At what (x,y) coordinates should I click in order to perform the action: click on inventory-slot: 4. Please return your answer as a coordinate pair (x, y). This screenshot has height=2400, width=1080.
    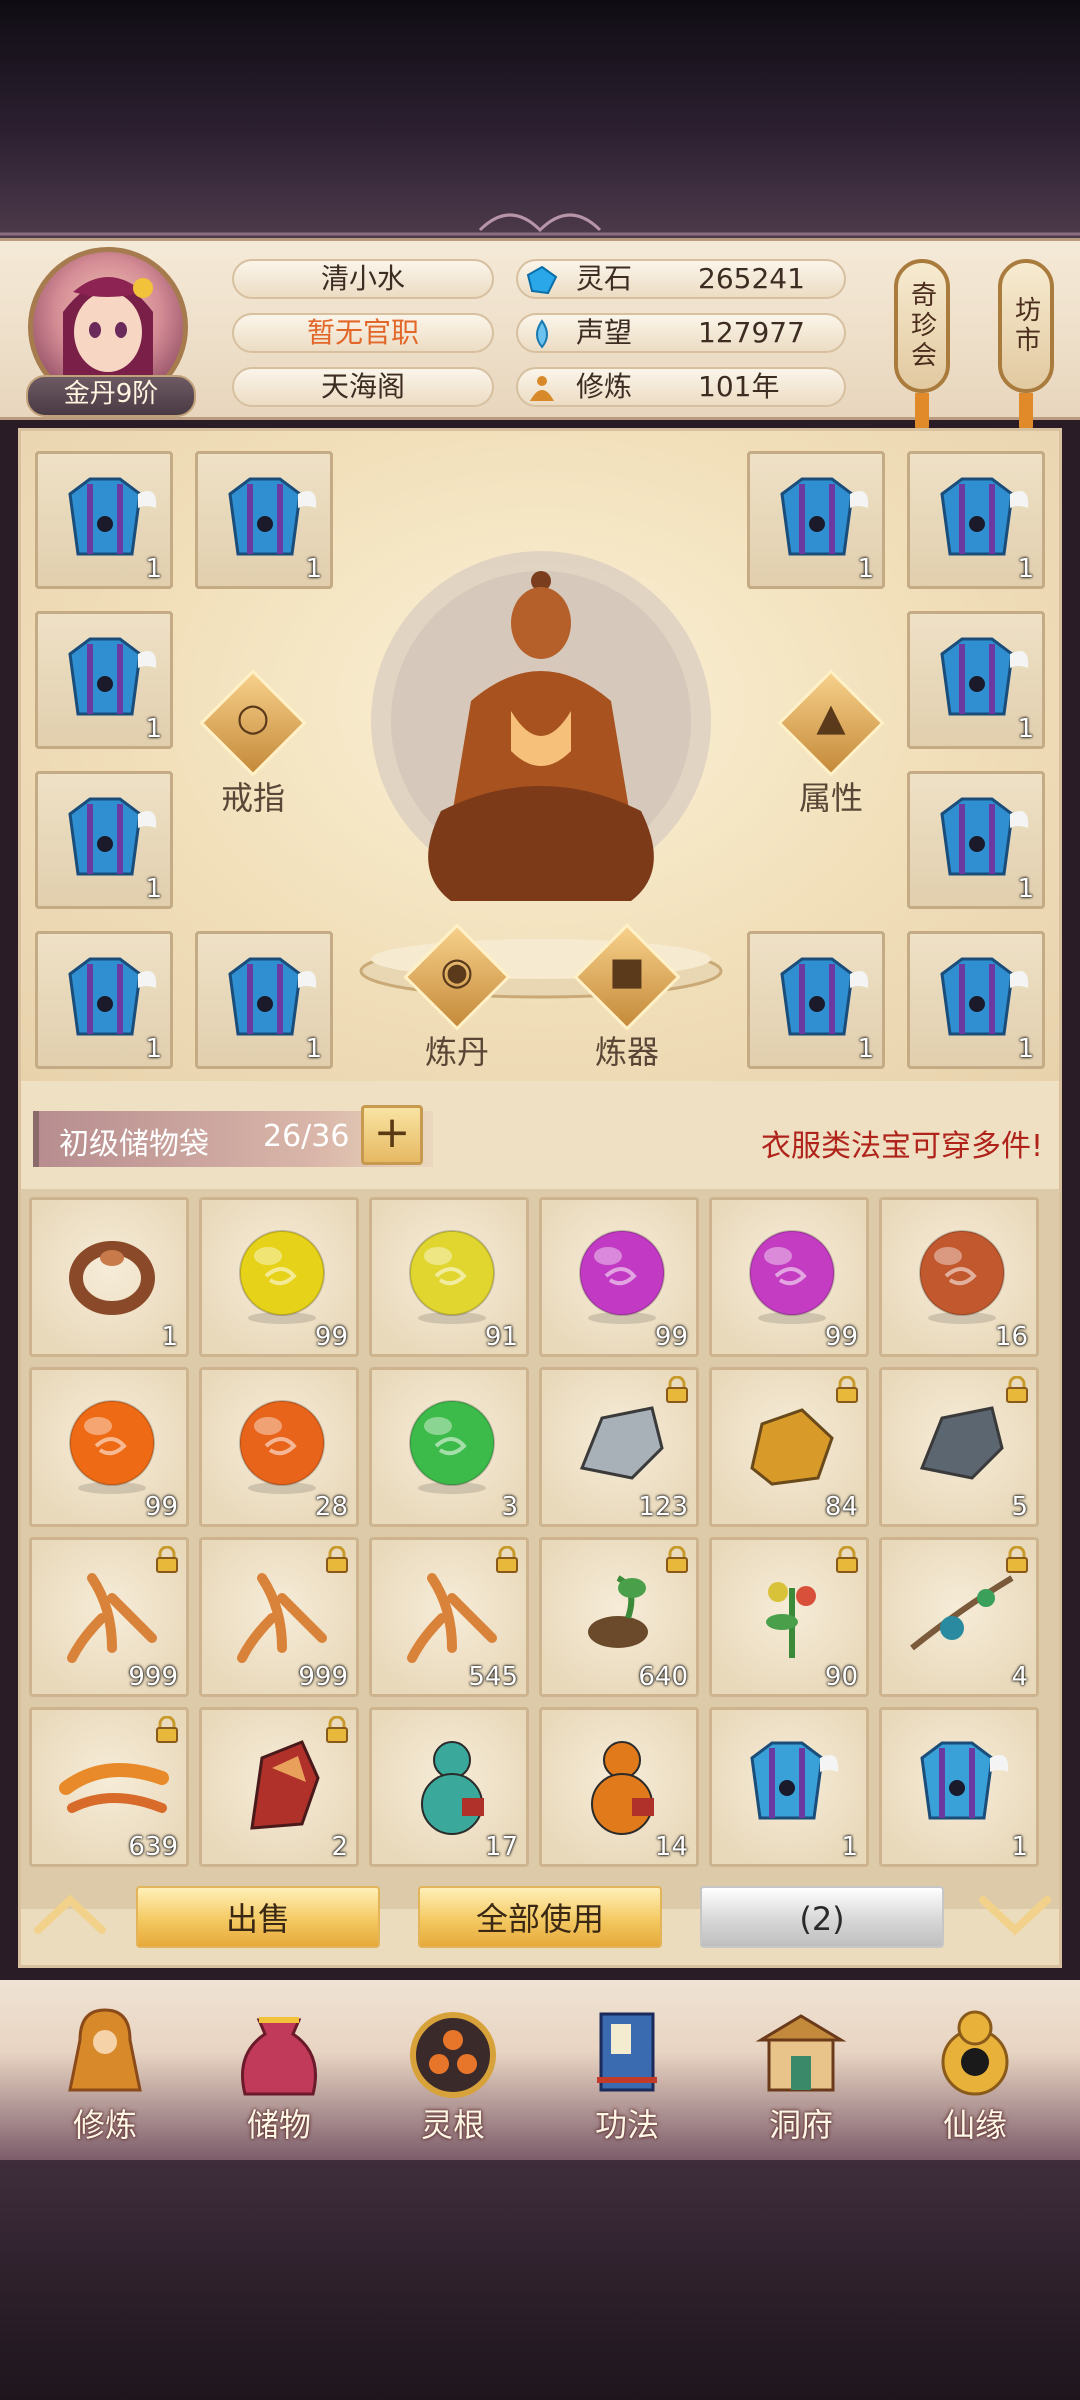
    Looking at the image, I should click on (959, 1617).